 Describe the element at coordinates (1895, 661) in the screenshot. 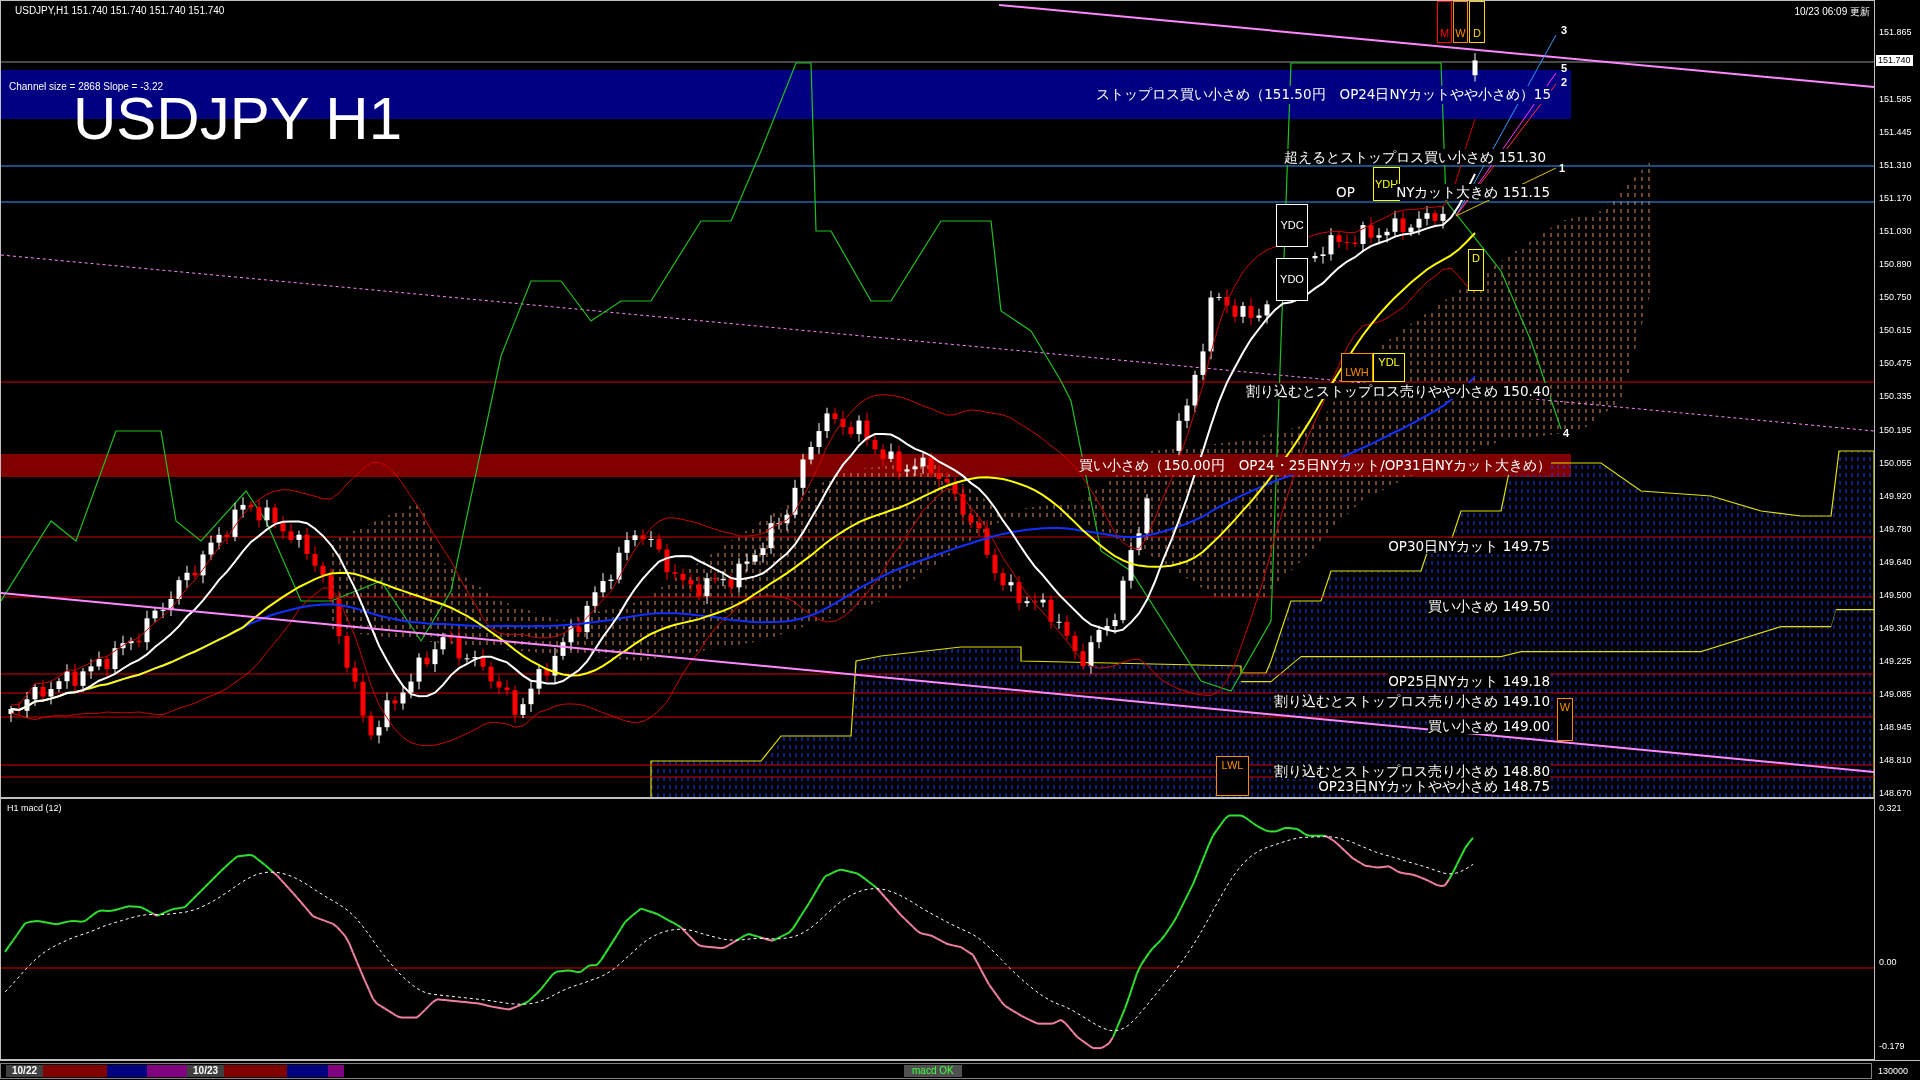

I see `axis-label: 149.225` at that location.